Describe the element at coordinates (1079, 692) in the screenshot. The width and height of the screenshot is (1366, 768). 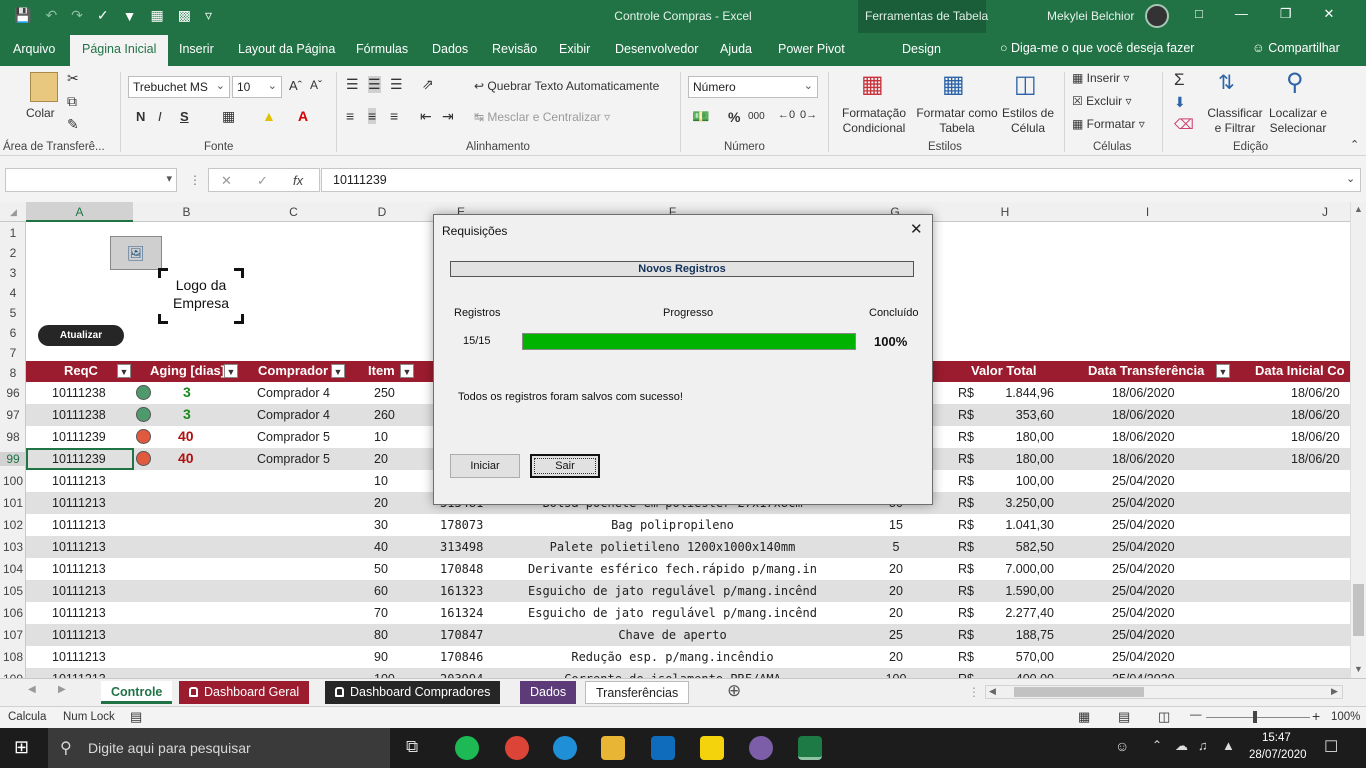
I see `scroll-thumb` at that location.